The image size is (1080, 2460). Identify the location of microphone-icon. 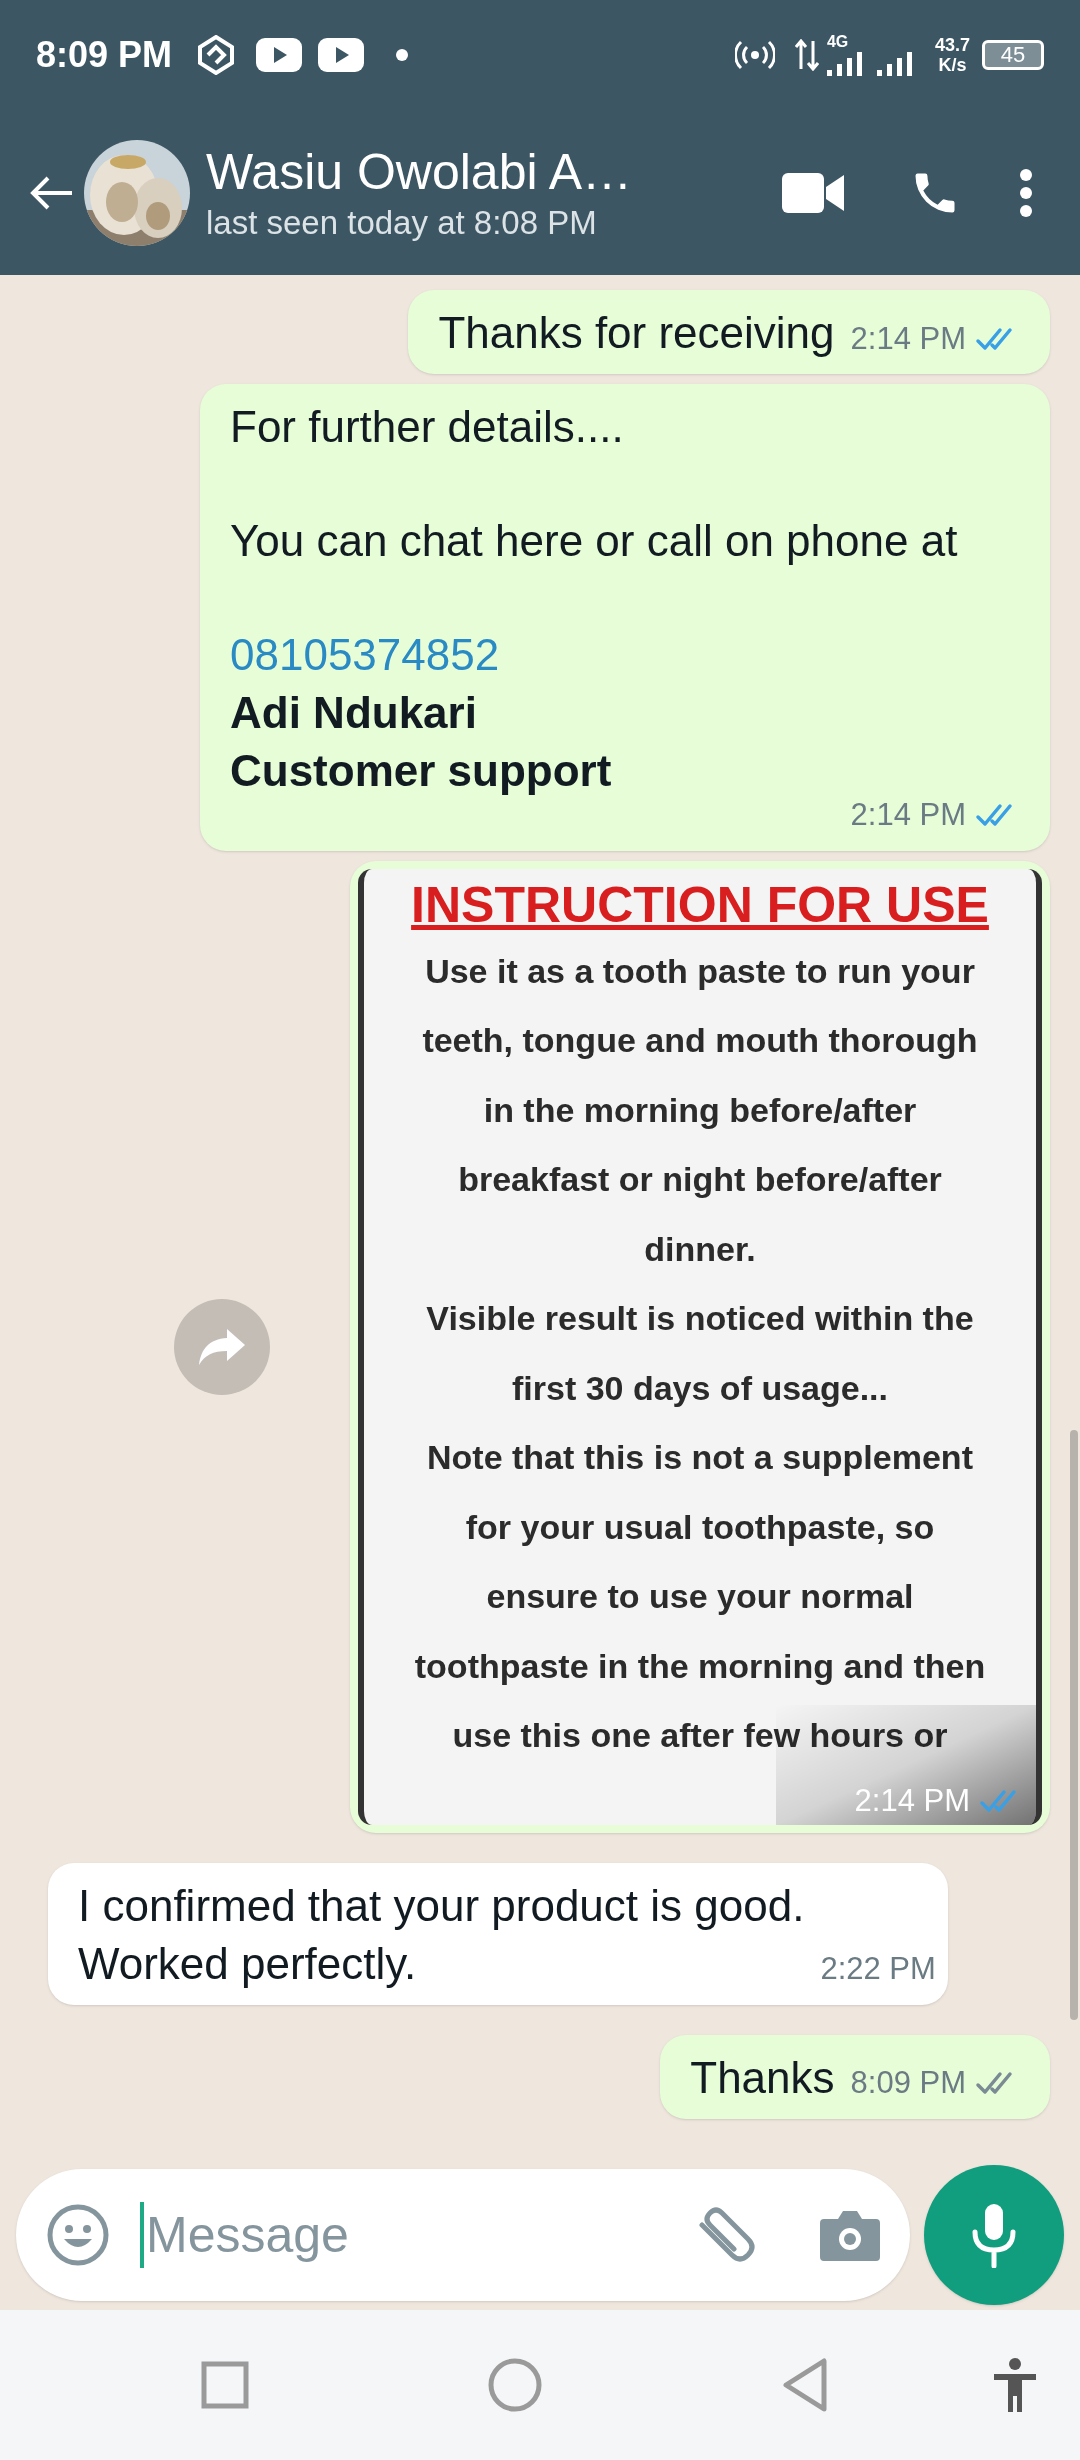
(994, 2235).